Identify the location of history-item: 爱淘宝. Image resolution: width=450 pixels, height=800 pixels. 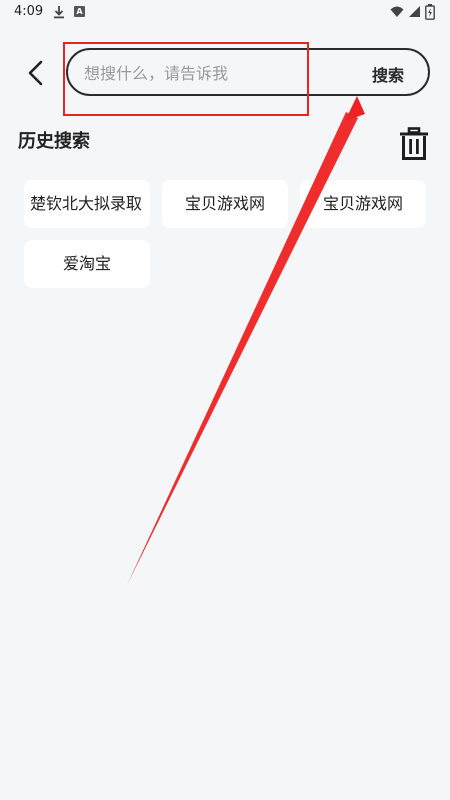
(87, 264).